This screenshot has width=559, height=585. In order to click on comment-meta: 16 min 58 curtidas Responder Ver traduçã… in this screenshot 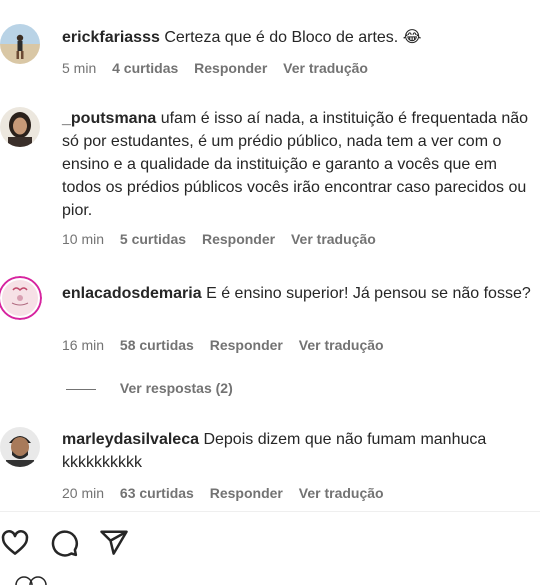, I will do `click(229, 345)`.